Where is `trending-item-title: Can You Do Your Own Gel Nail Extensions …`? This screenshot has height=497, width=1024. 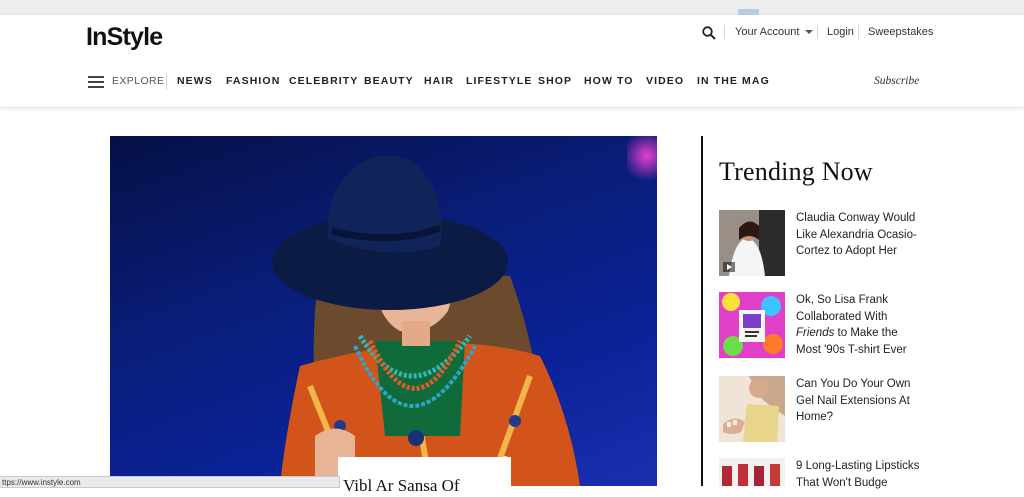 trending-item-title: Can You Do Your Own Gel Nail Extensions … is located at coordinates (866, 401).